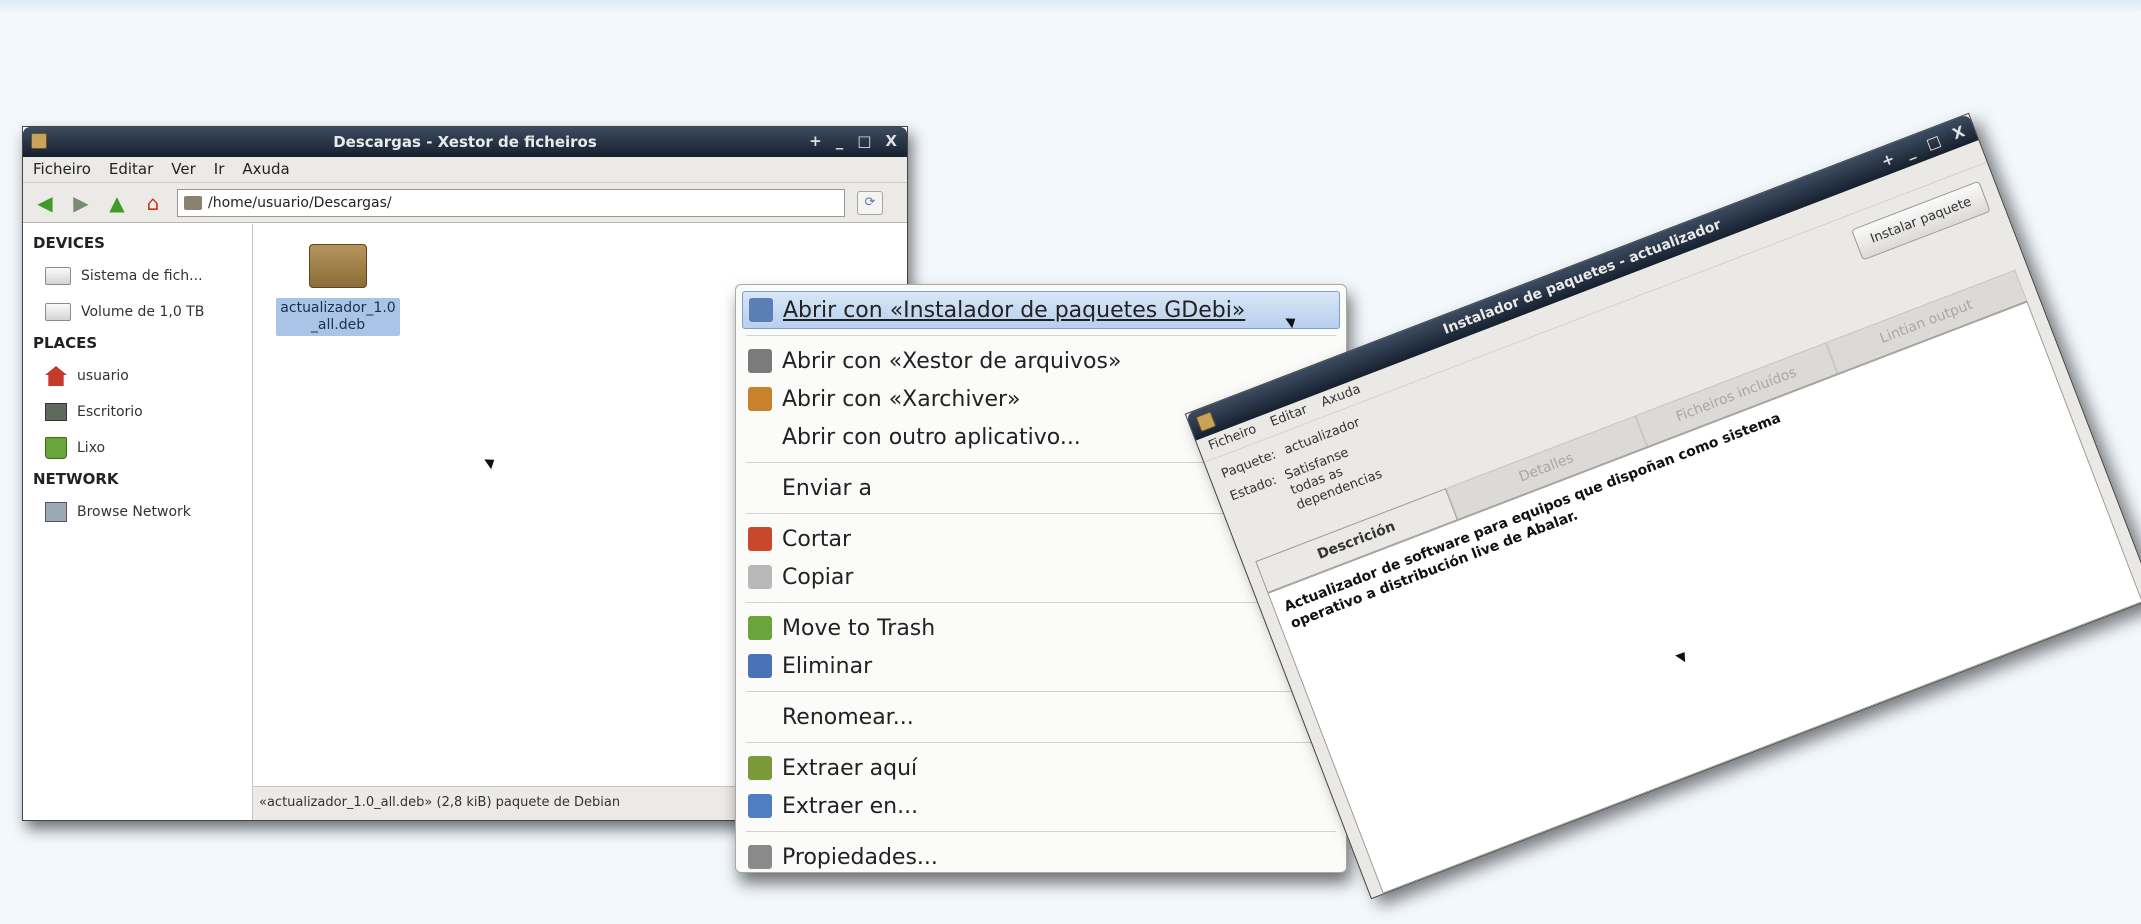  What do you see at coordinates (142, 376) in the screenshot?
I see `sidebar-item-usuario: usuario` at bounding box center [142, 376].